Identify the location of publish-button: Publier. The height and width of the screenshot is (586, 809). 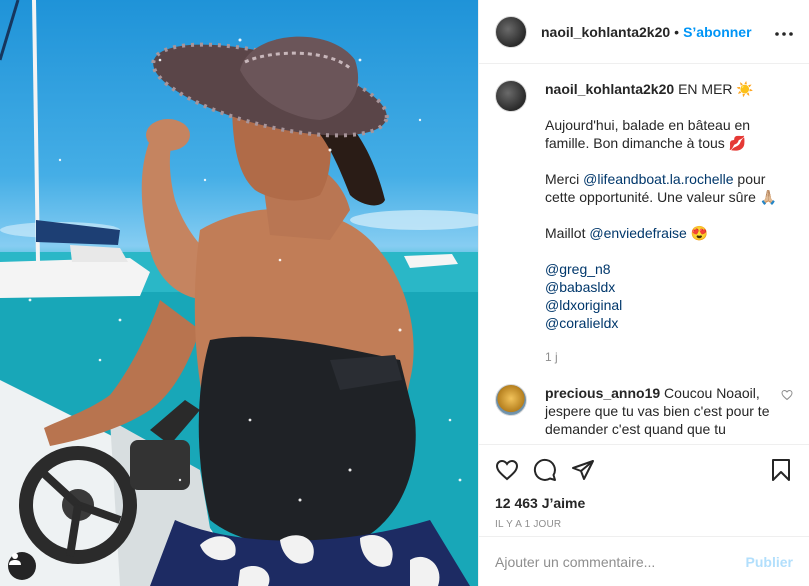
(769, 562).